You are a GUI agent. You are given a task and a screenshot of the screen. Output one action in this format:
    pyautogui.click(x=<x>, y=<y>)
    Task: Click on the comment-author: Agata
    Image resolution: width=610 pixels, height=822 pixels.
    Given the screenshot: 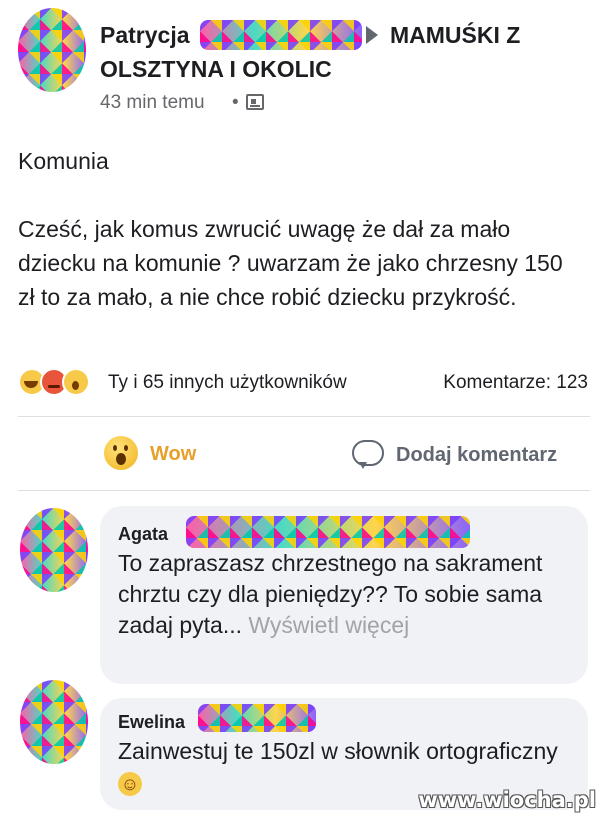 What is the action you would take?
    pyautogui.click(x=143, y=534)
    